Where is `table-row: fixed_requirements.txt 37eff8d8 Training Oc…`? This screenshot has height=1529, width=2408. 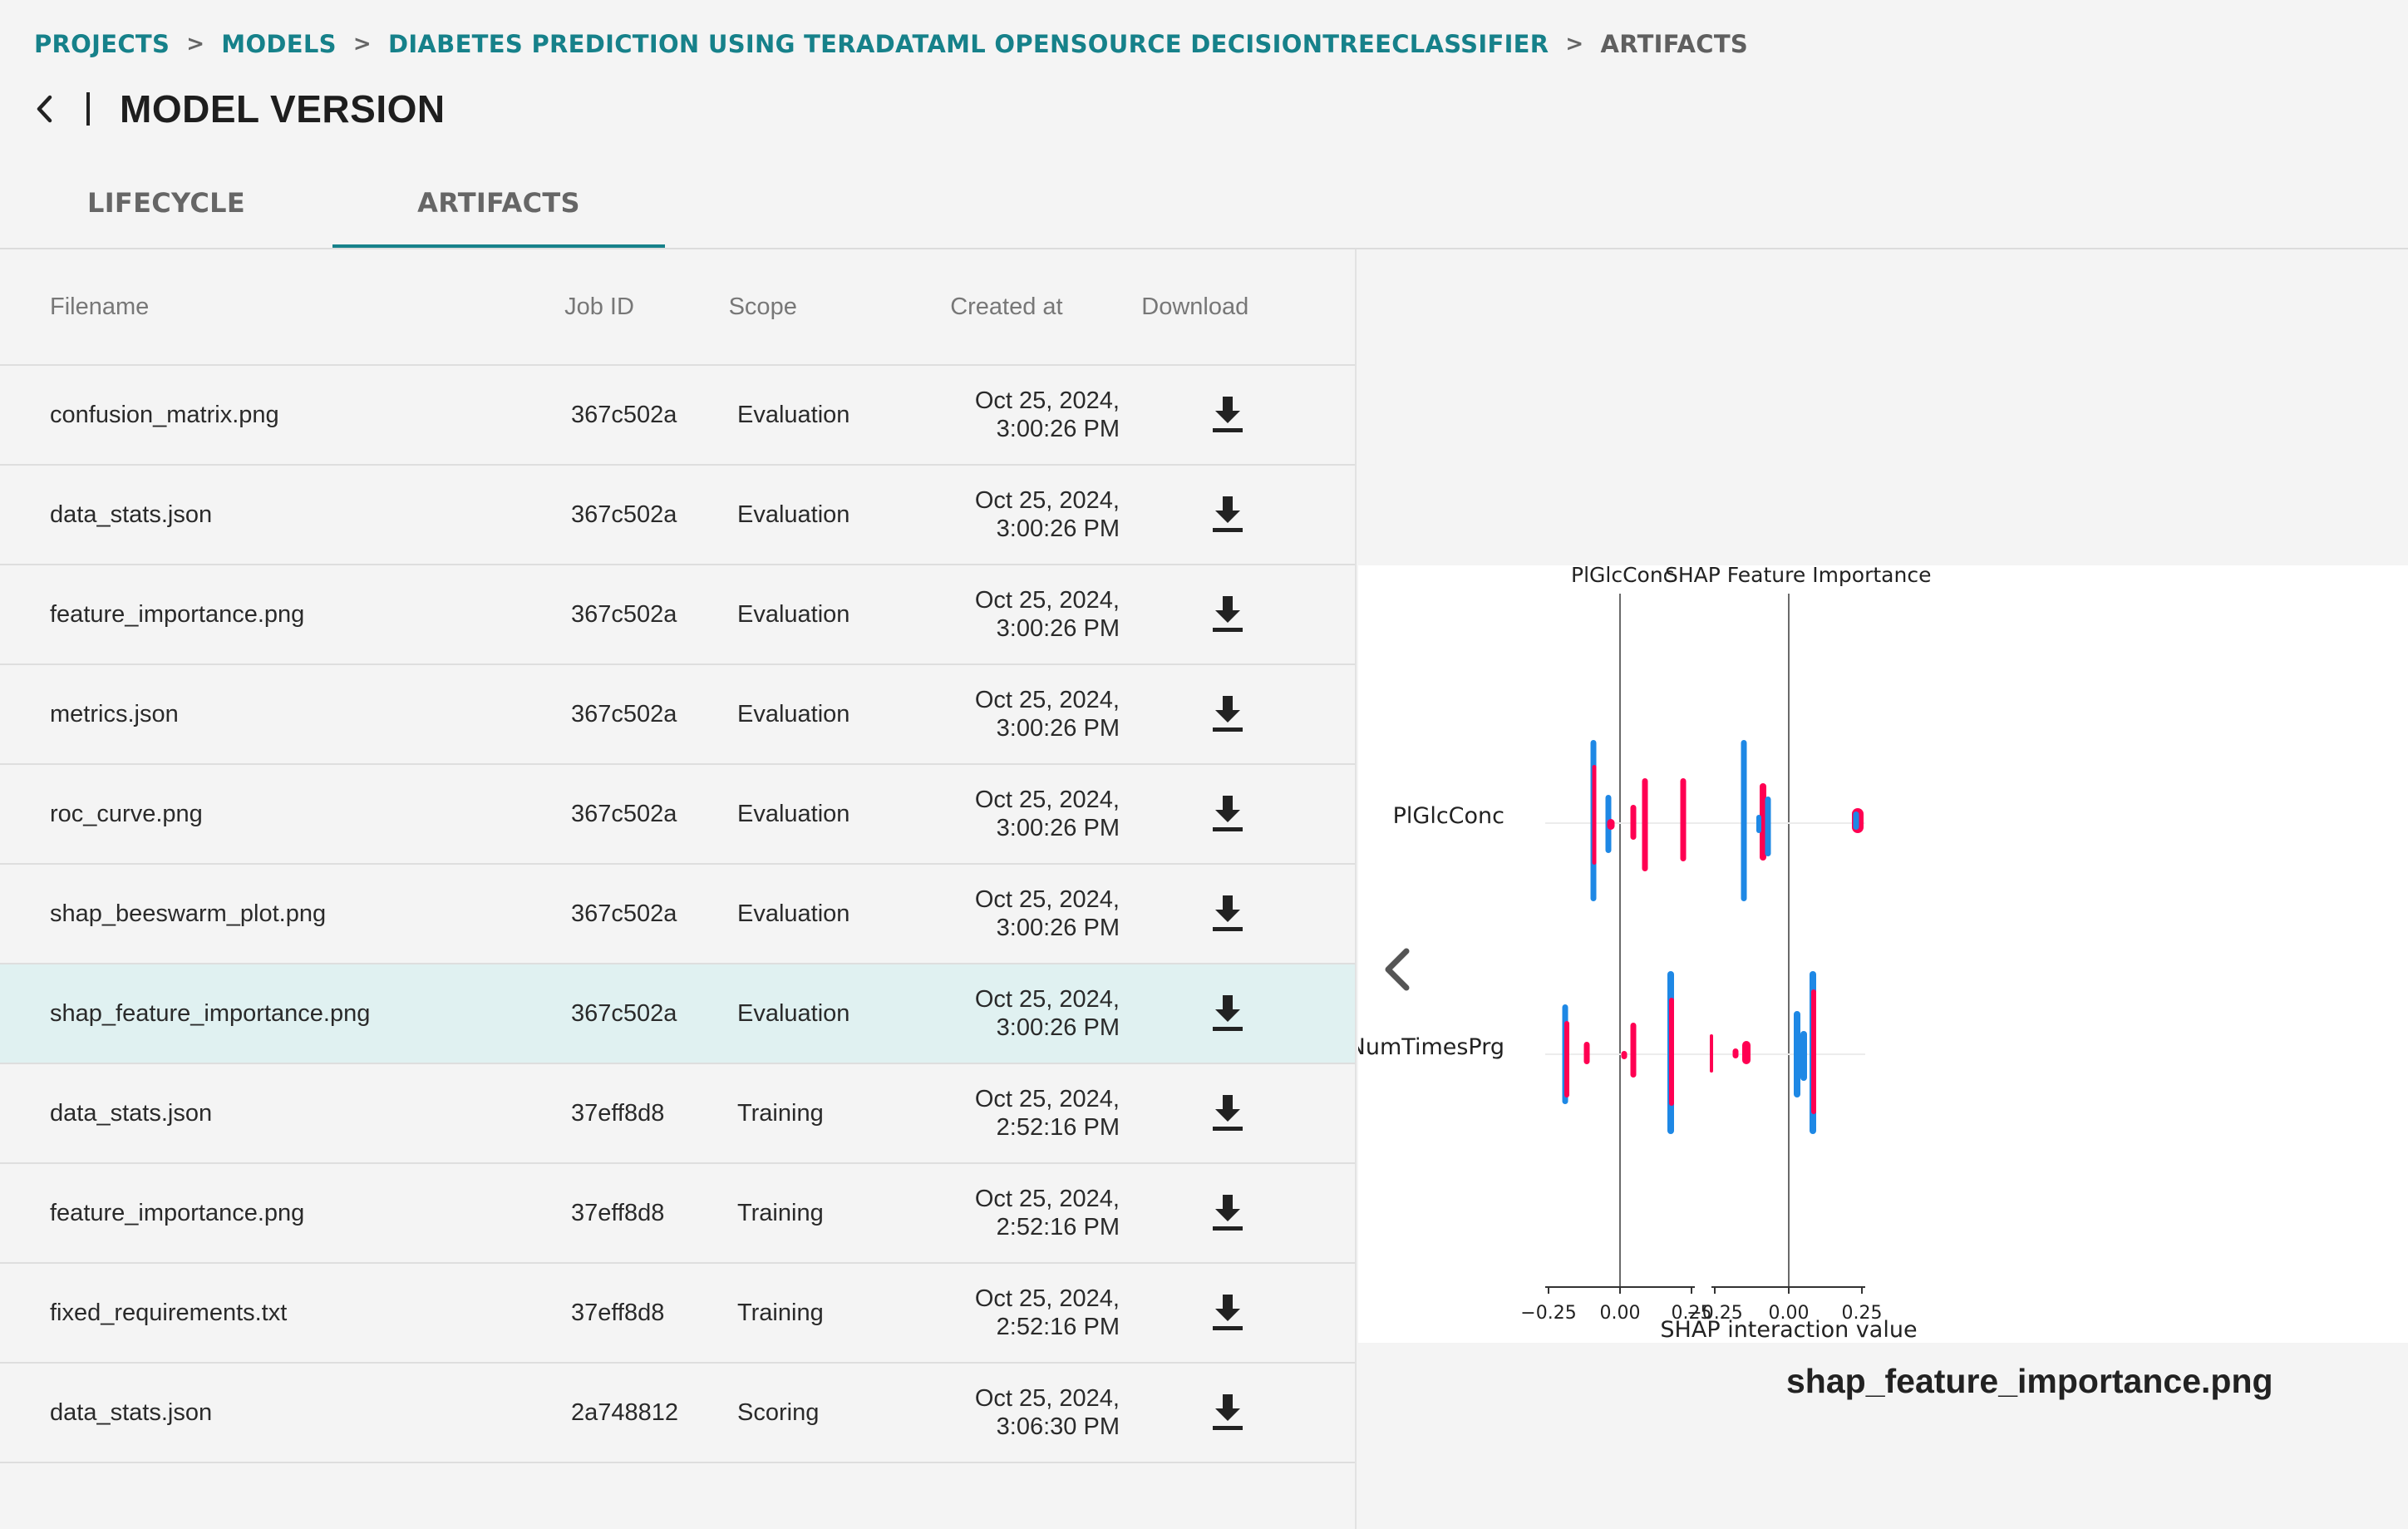
table-row: fixed_requirements.txt 37eff8d8 Training Oc… is located at coordinates (677, 1314).